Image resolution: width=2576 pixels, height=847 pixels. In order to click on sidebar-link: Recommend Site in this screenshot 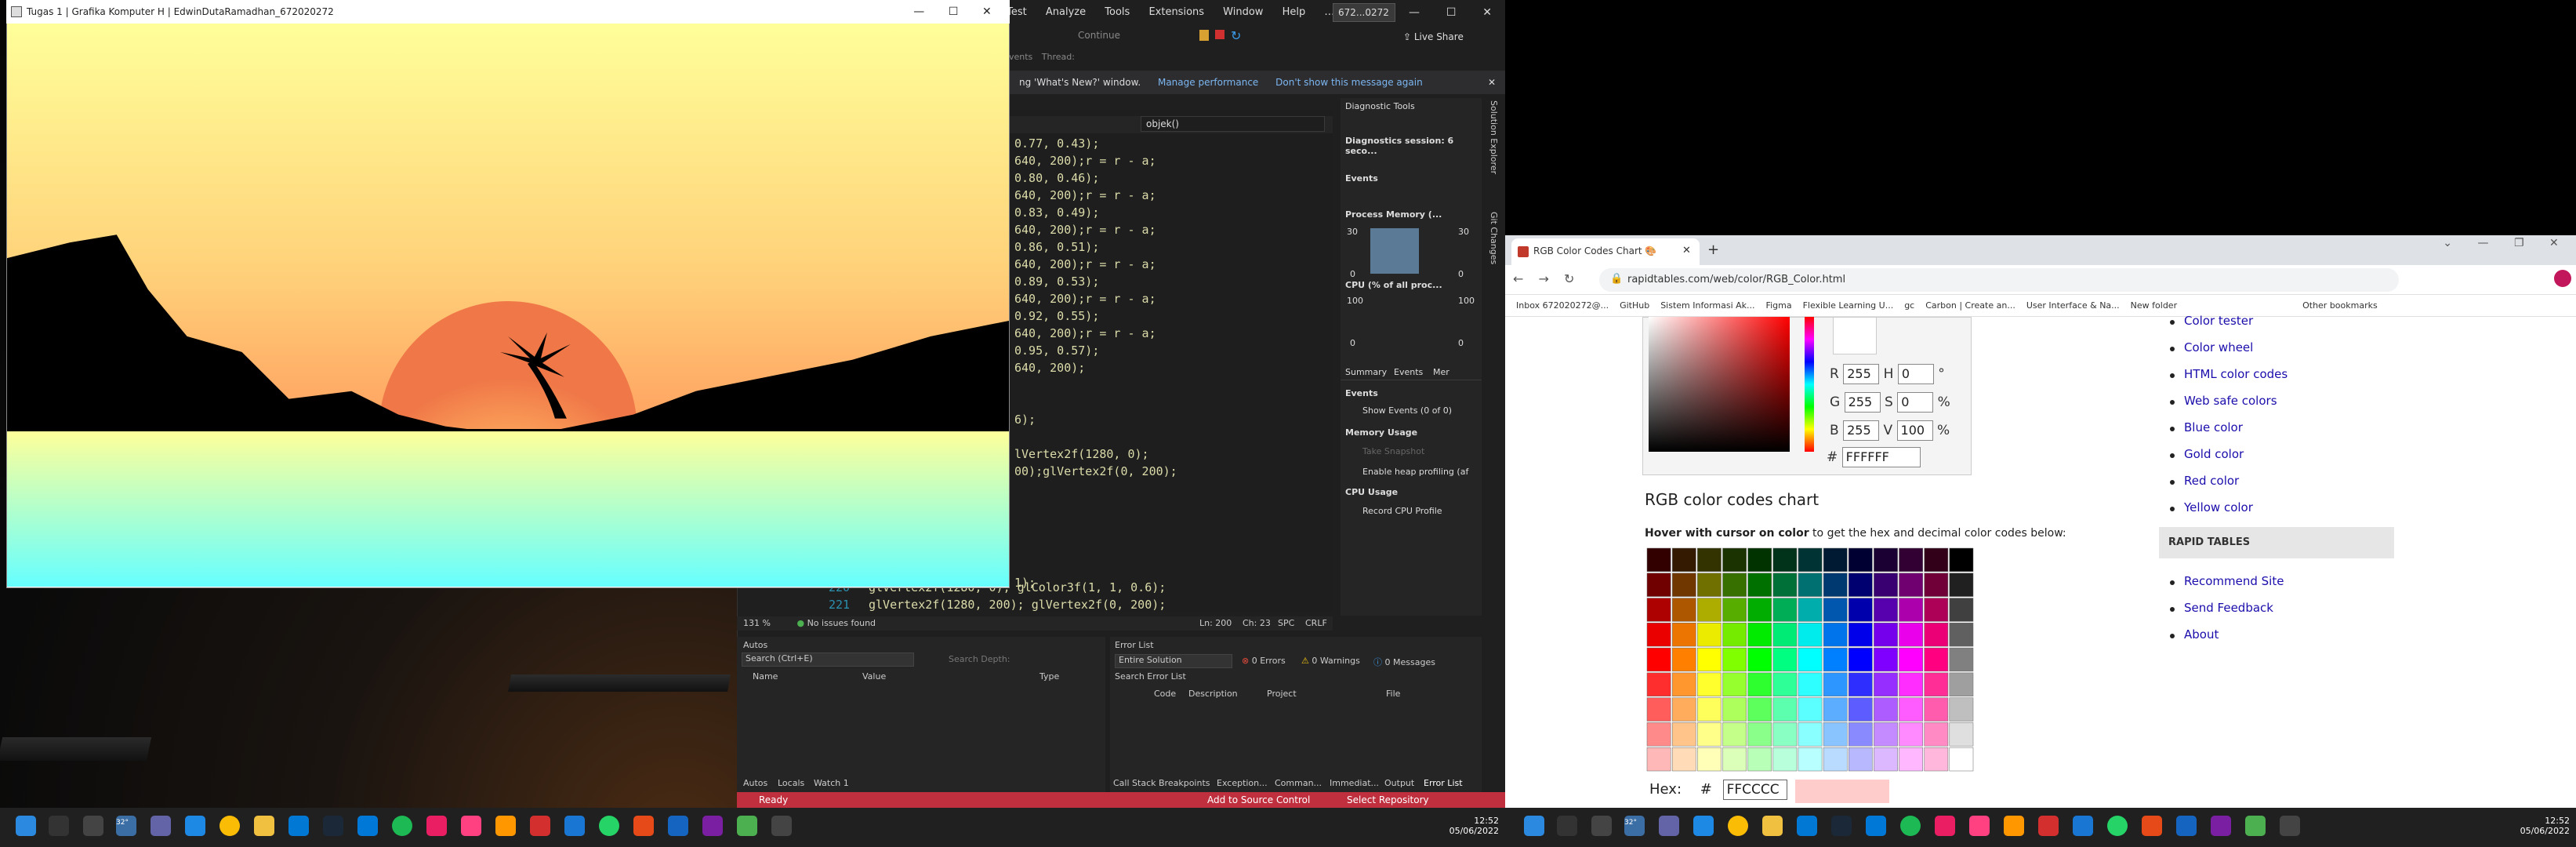, I will do `click(2234, 581)`.